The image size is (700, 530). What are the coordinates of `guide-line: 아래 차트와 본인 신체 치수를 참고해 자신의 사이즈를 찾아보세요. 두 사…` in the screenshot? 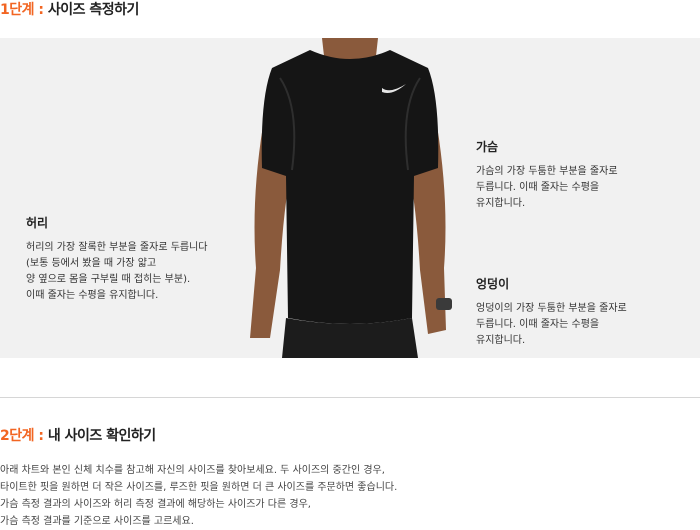 It's located at (192, 470).